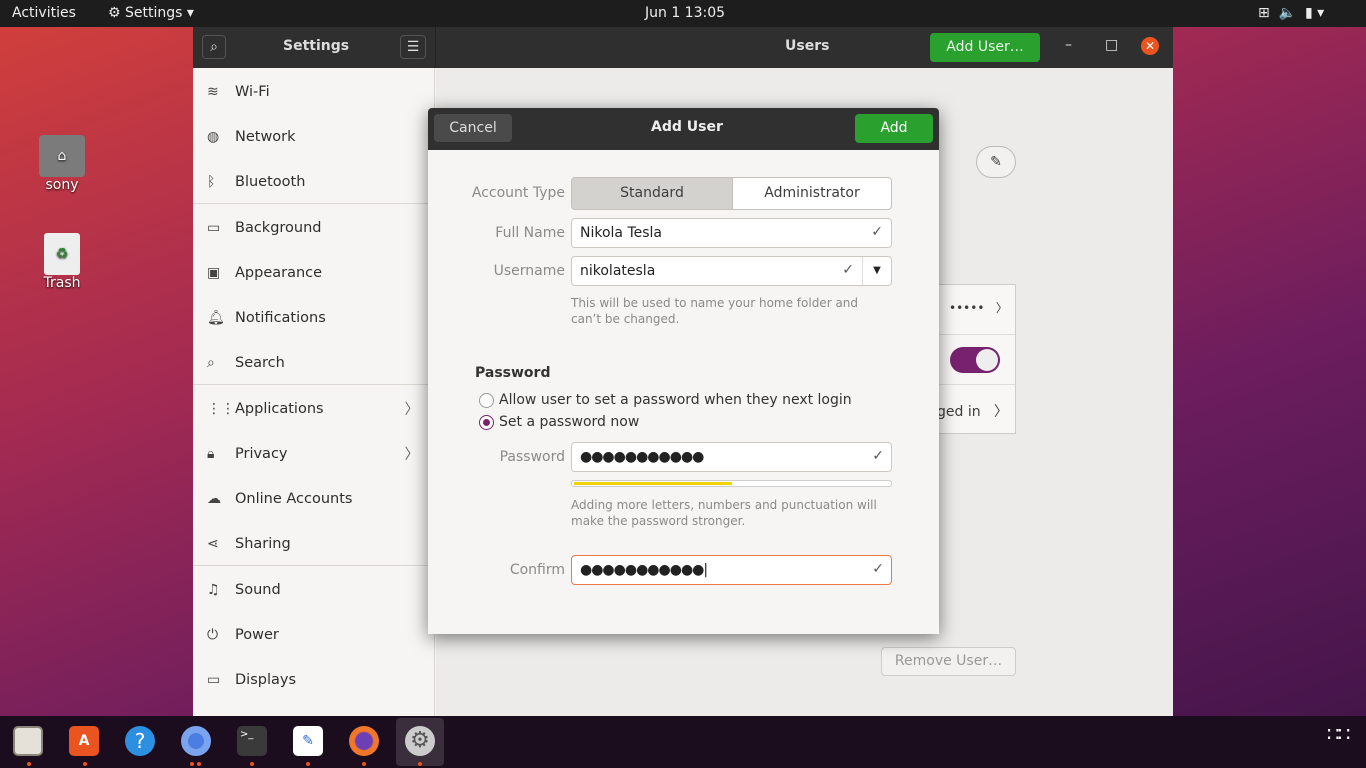  What do you see at coordinates (314, 634) in the screenshot?
I see `sidebar-item-power: ⏻ Power` at bounding box center [314, 634].